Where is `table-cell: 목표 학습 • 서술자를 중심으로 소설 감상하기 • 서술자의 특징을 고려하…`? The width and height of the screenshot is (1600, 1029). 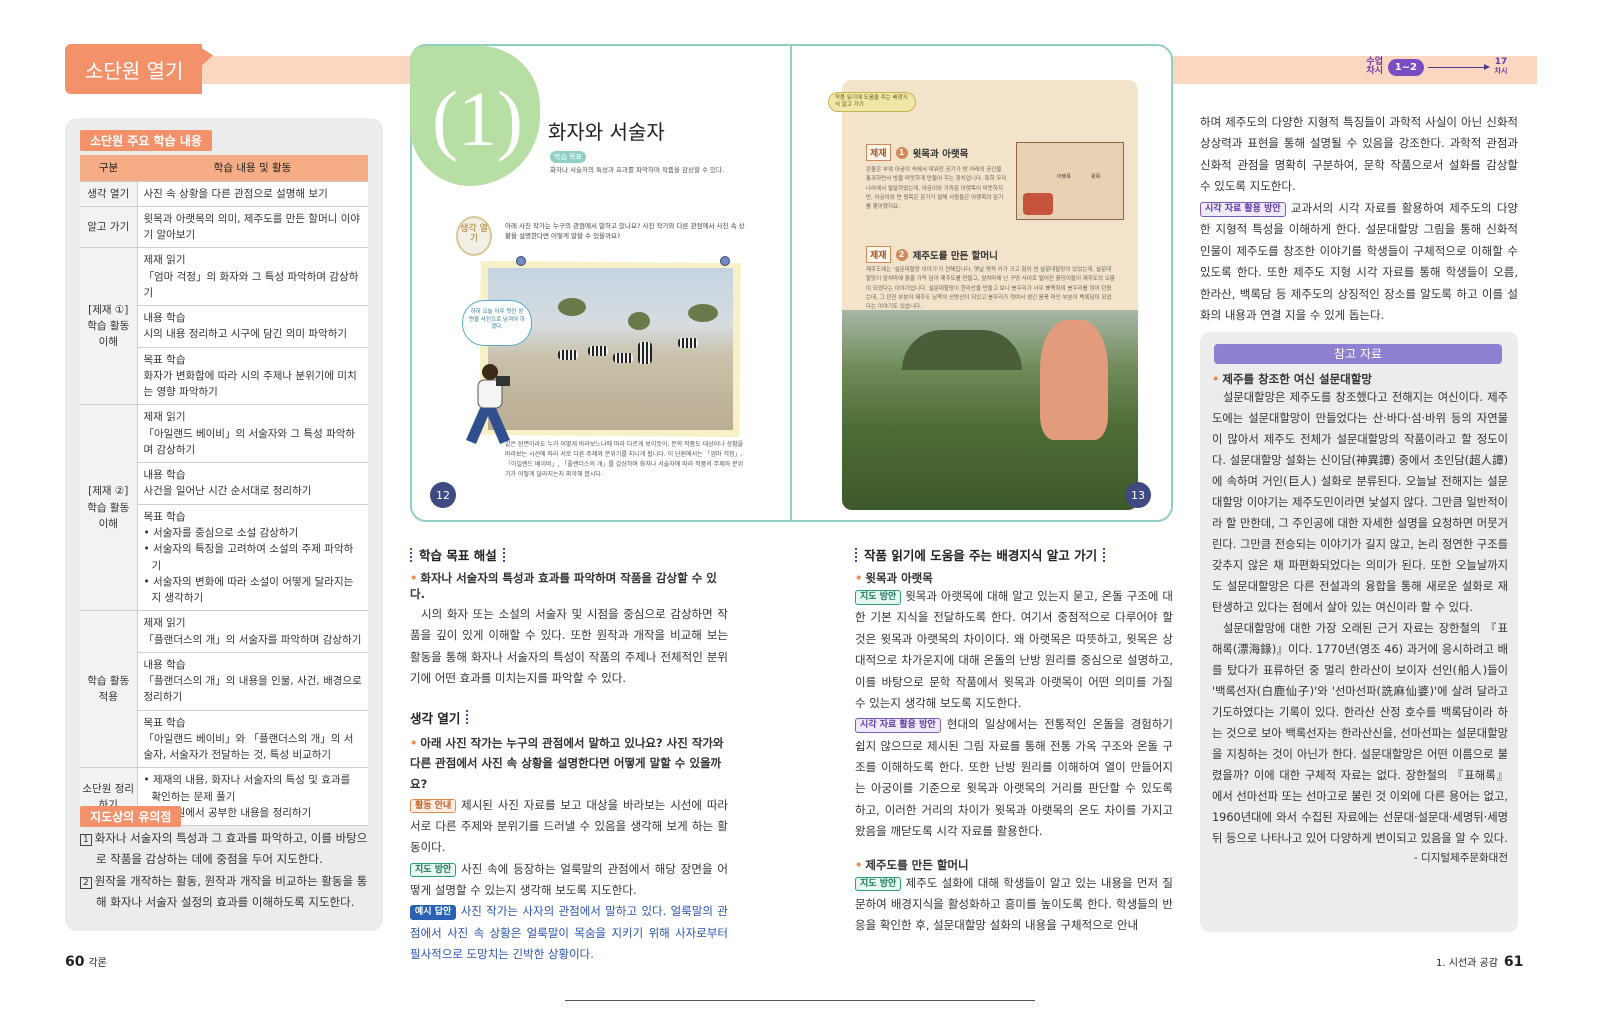
table-cell: 목표 학습 • 서술자를 중심으로 소설 감상하기 • 서술자의 특징을 고려하… is located at coordinates (252, 558).